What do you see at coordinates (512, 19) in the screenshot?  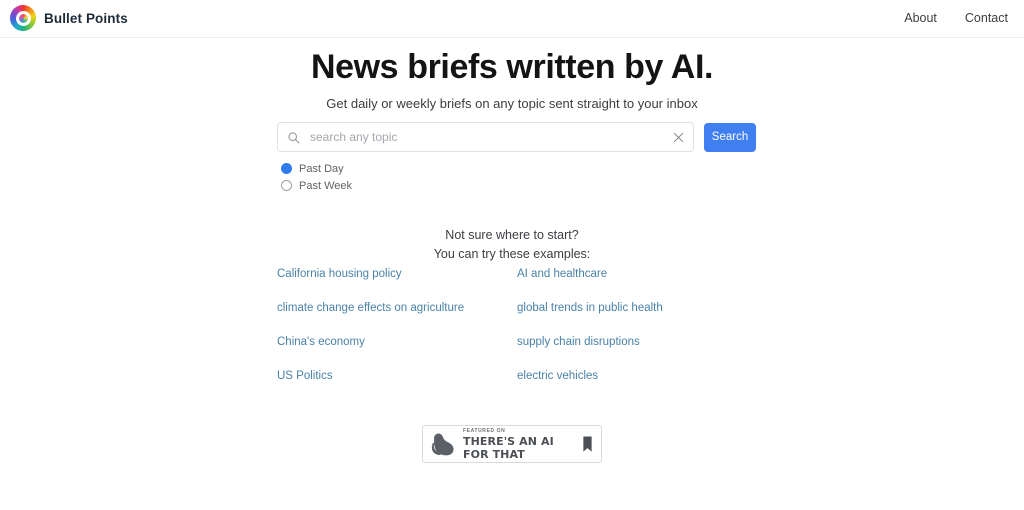 I see `site-header: Bullet Points About Contact` at bounding box center [512, 19].